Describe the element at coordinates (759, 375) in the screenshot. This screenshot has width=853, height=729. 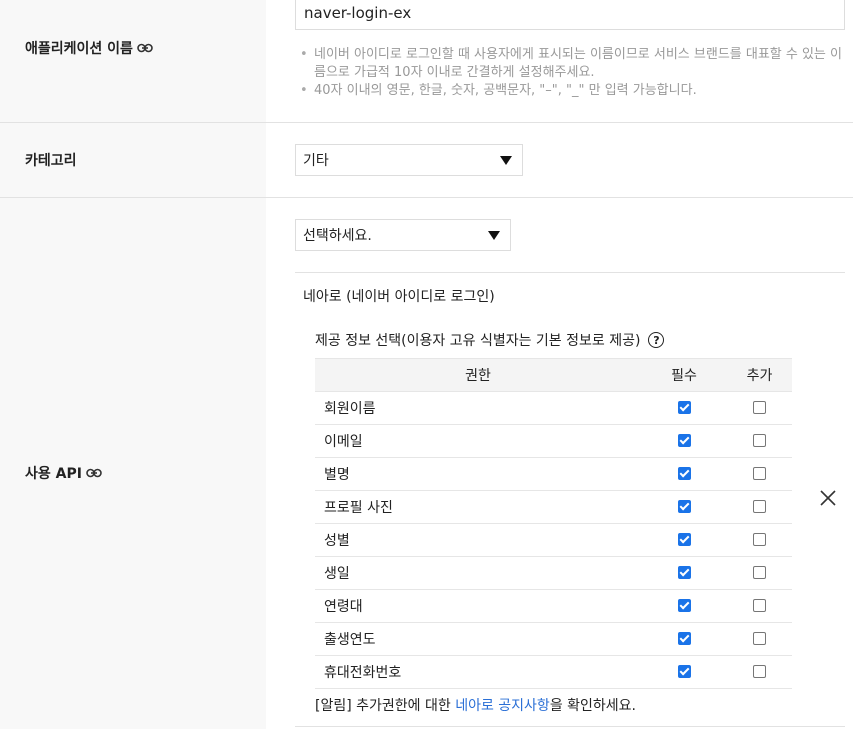
I see `column-header-additional: 추가` at that location.